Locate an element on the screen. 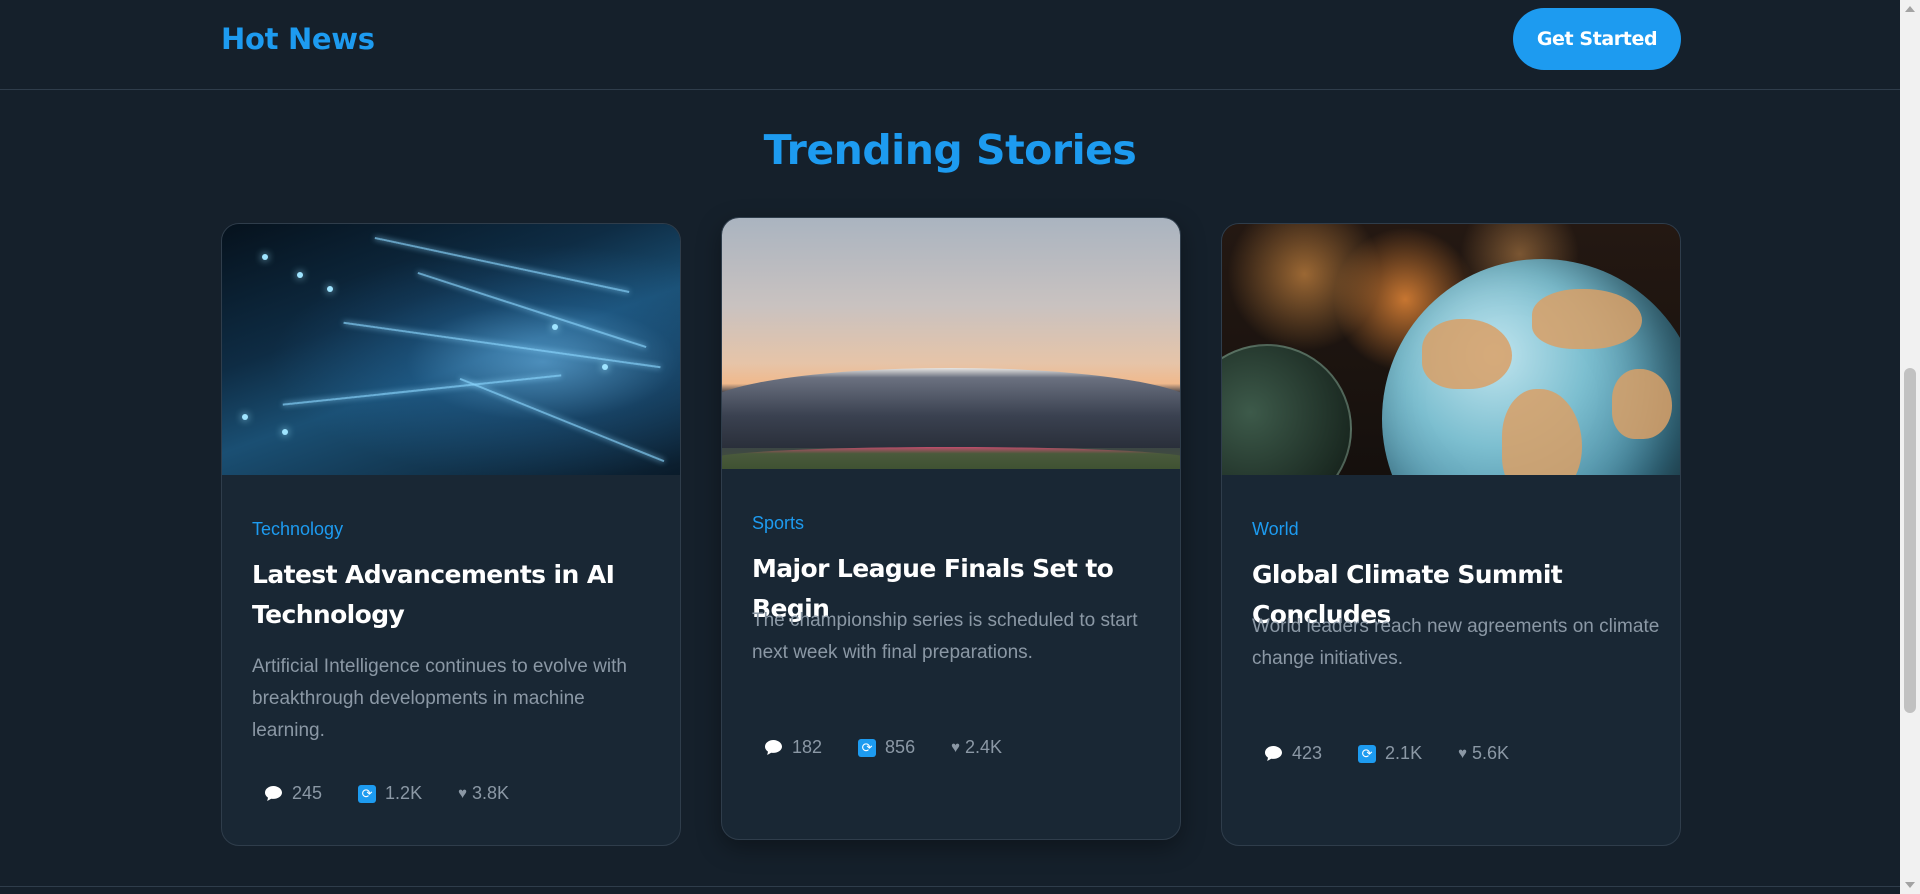 The width and height of the screenshot is (1920, 894). site-header: Hot News Get Started is located at coordinates (950, 45).